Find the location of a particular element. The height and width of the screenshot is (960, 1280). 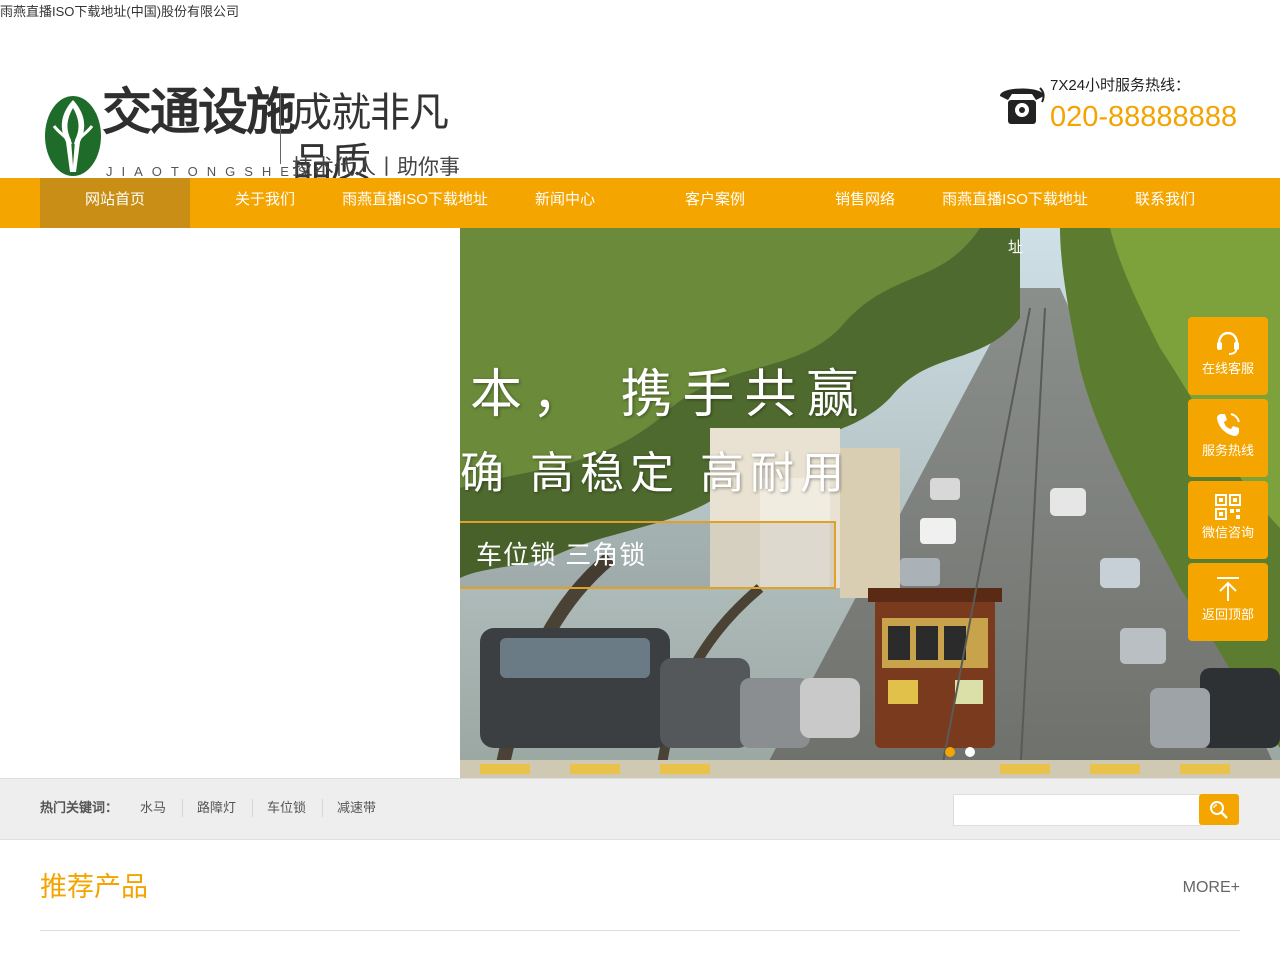

banner-corner-text: 址 is located at coordinates (1016, 247).